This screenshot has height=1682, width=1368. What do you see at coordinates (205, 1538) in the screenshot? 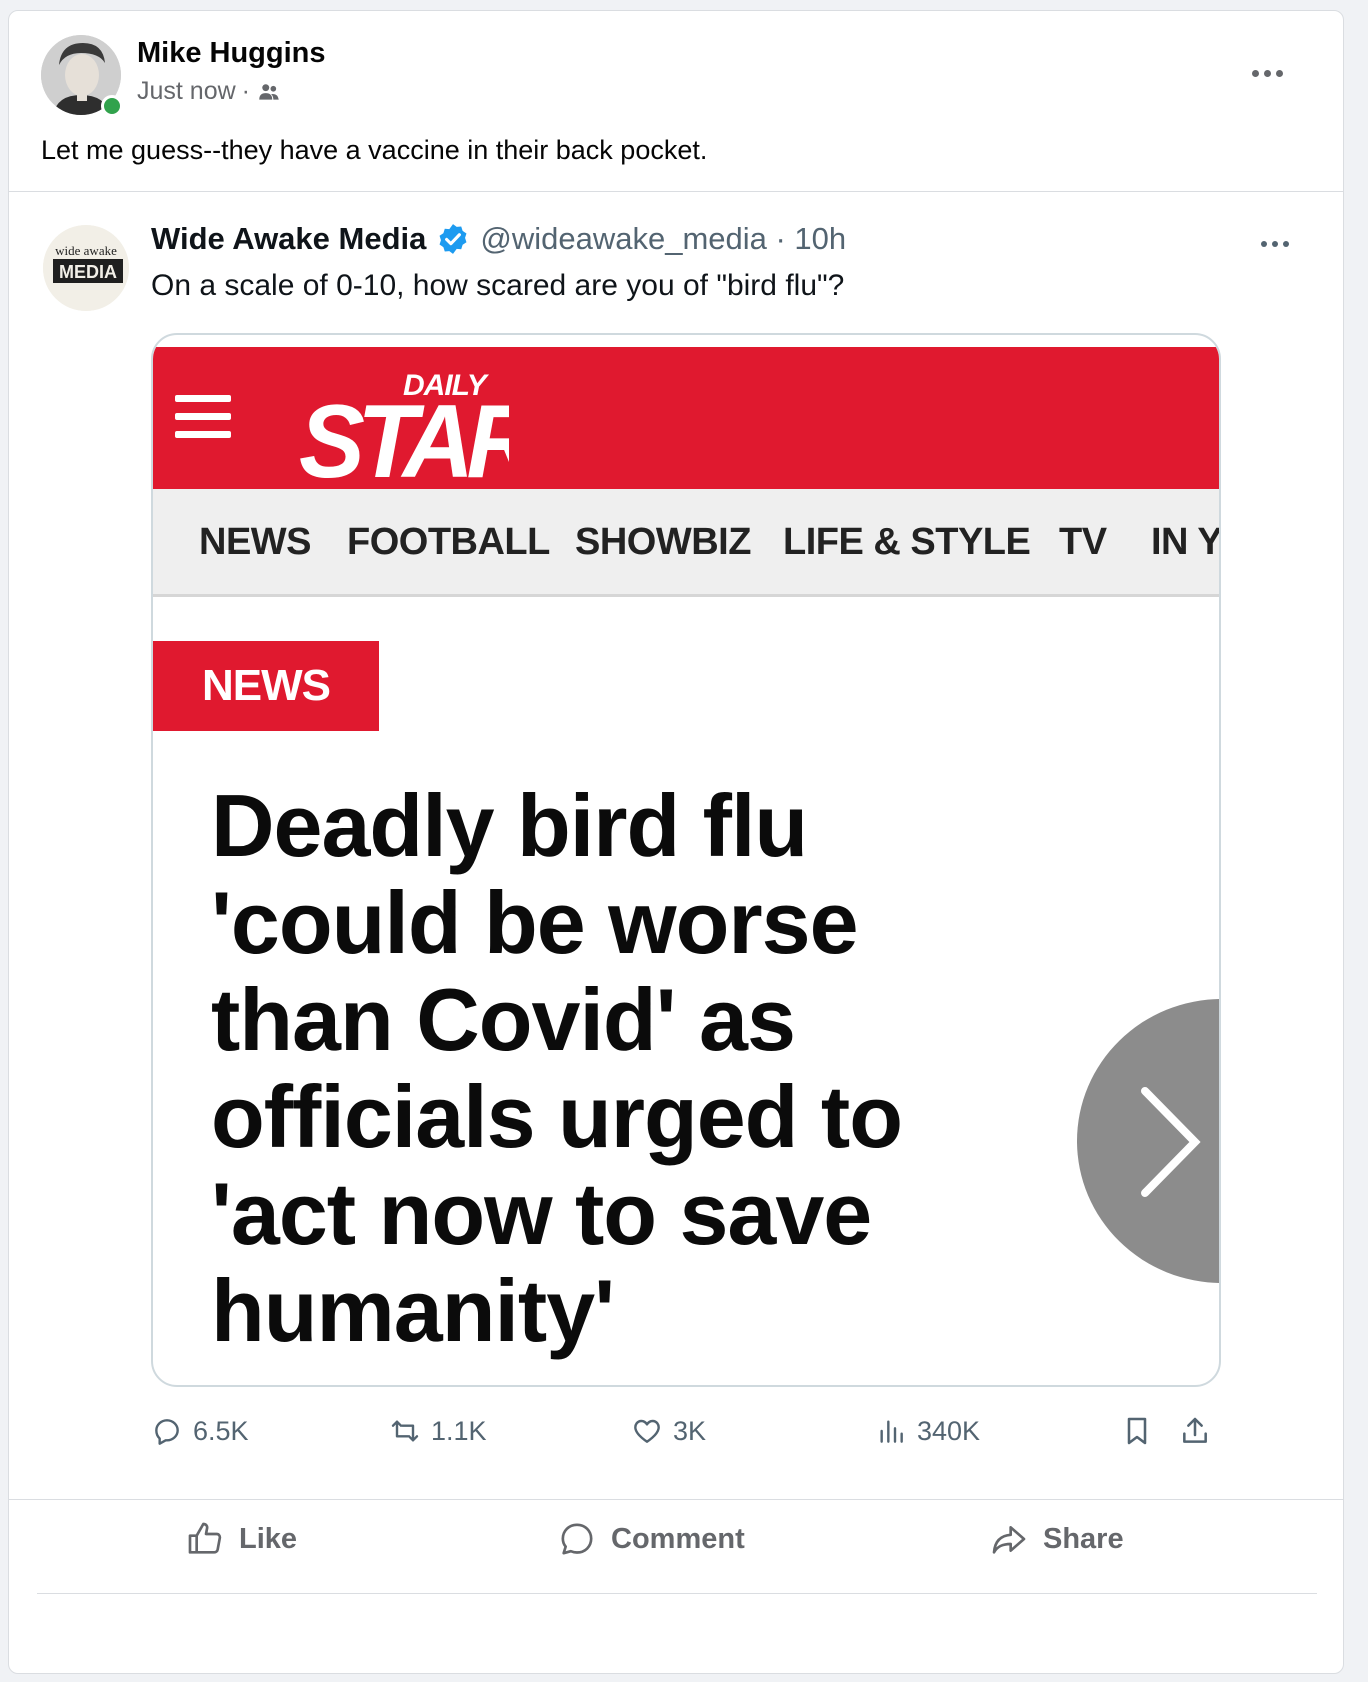
I see `thumbs-up-icon` at bounding box center [205, 1538].